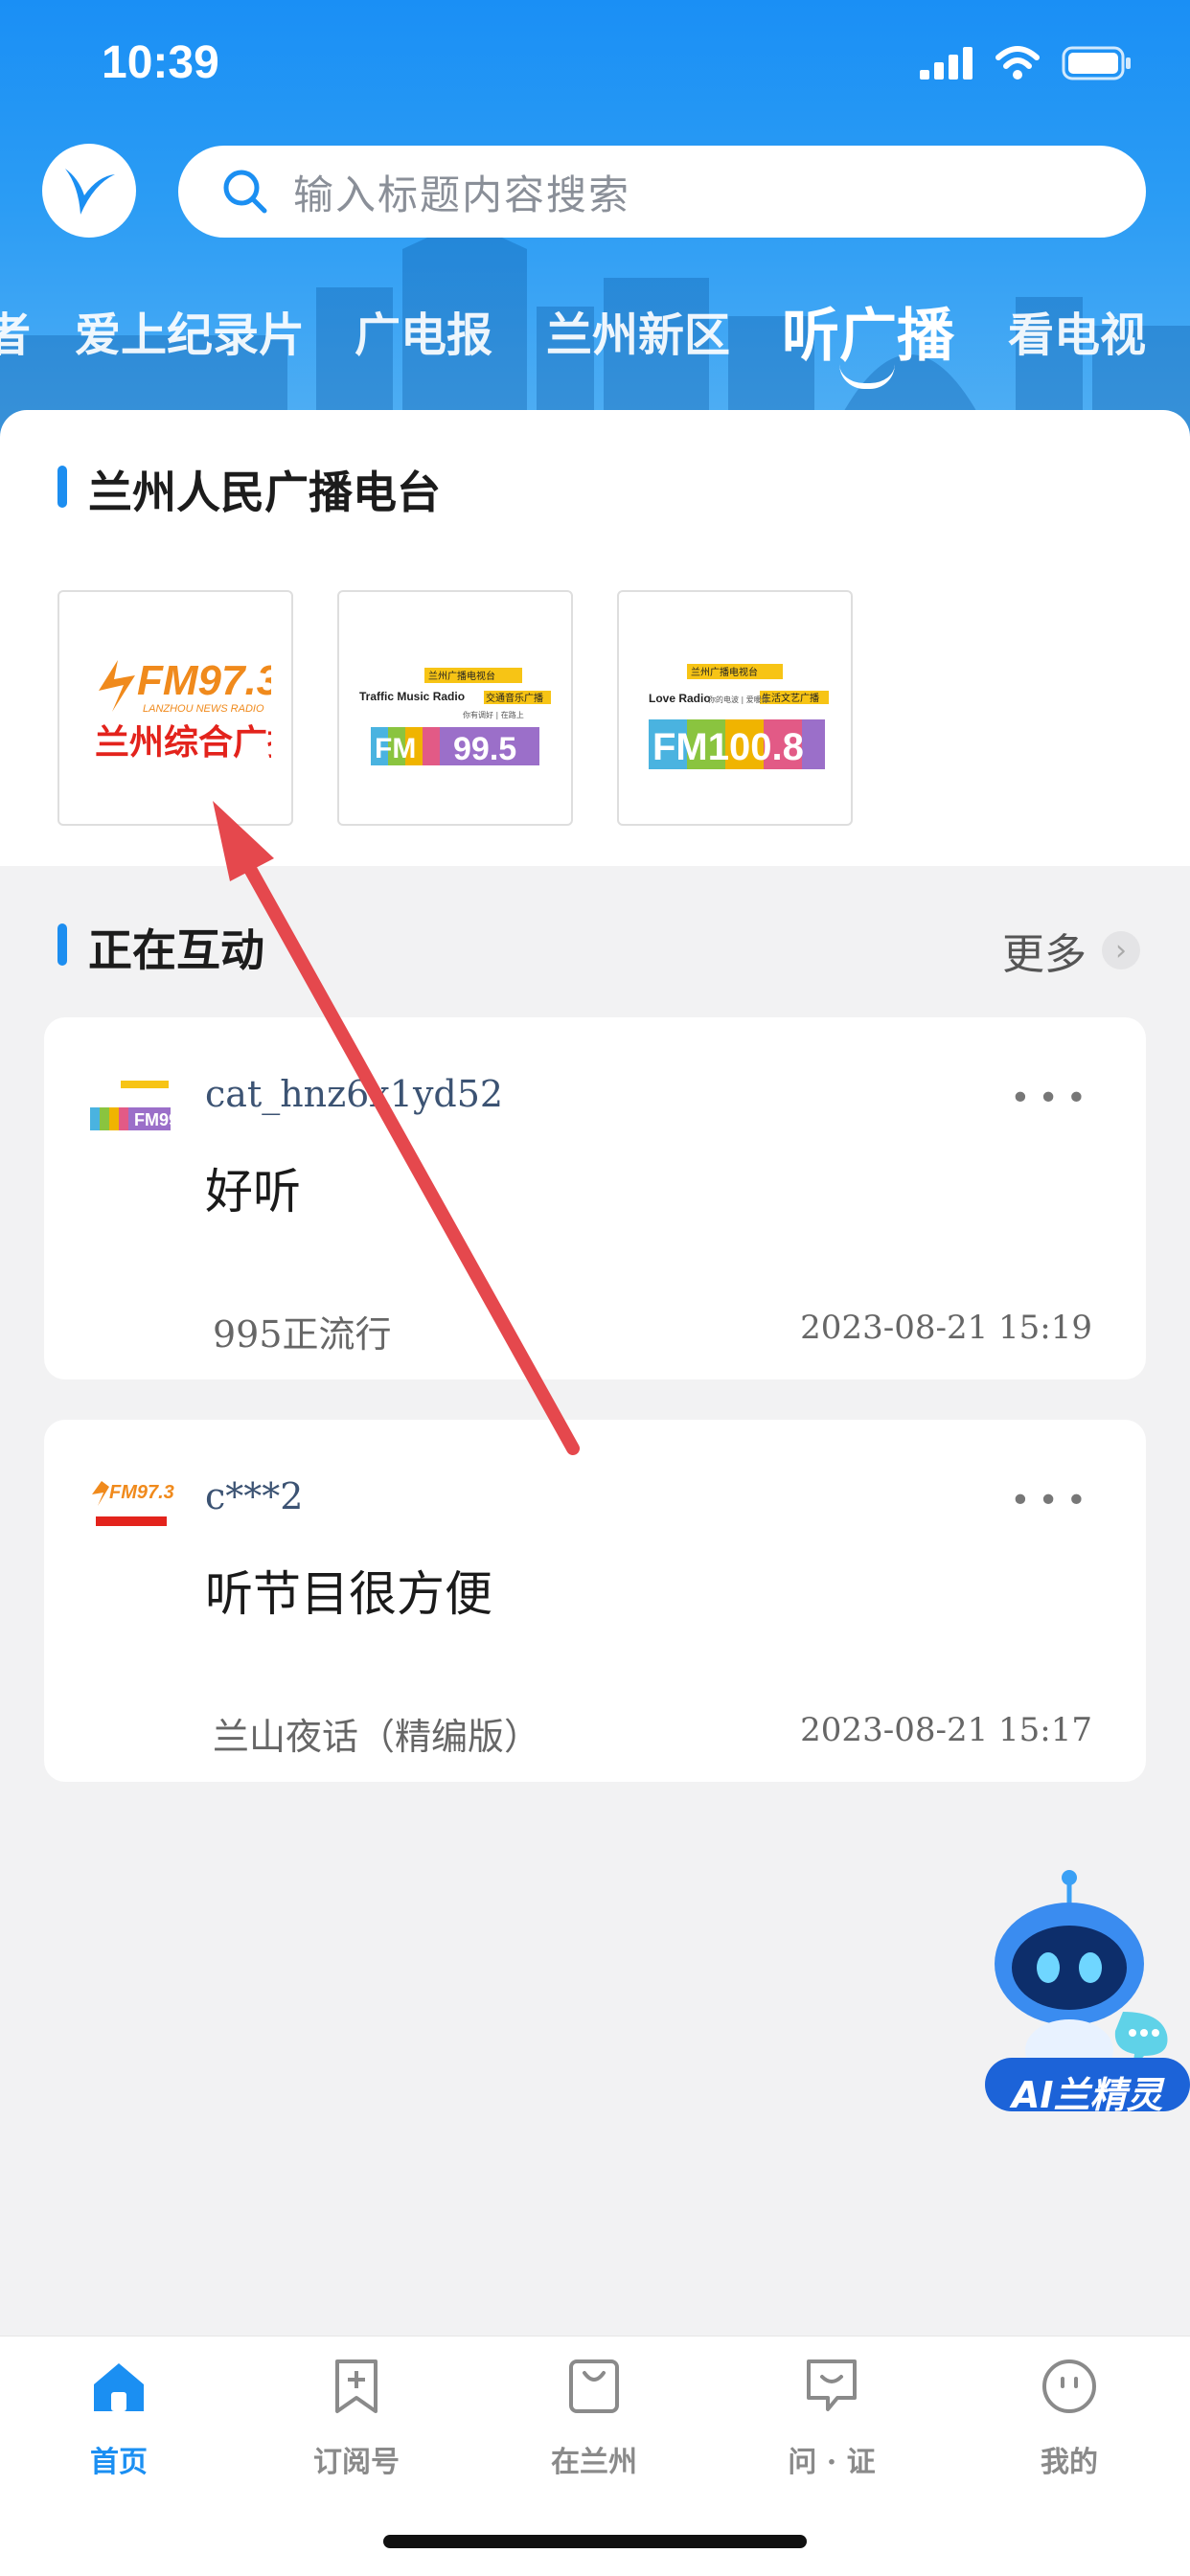  Describe the element at coordinates (303, 1334) in the screenshot. I see `post-program: 995正流行` at that location.